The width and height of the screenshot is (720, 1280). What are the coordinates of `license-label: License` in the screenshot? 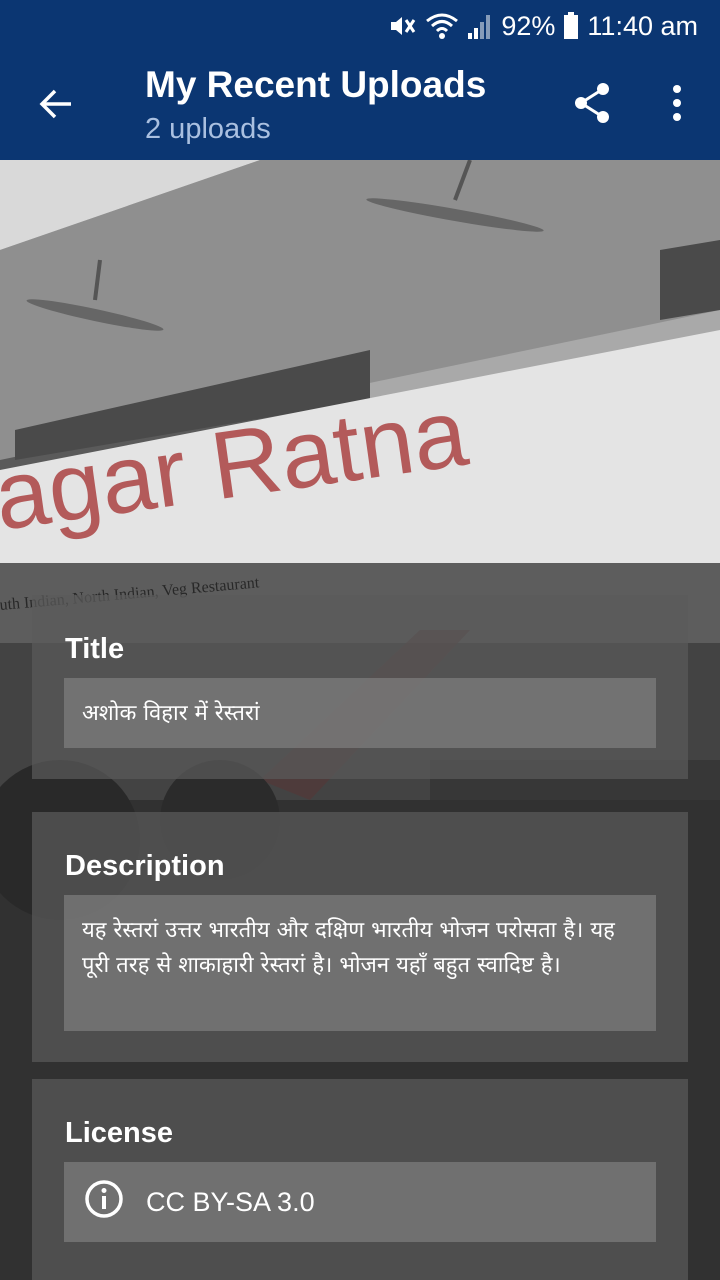 It's located at (119, 1133).